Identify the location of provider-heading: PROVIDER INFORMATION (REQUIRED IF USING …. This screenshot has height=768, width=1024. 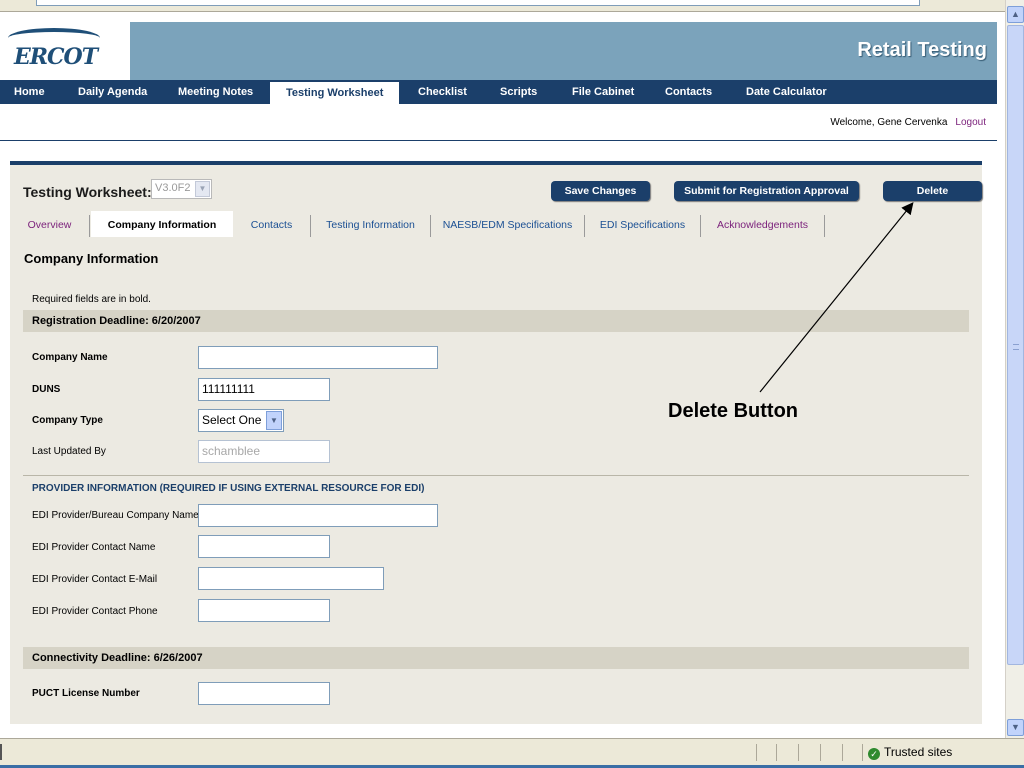
(228, 488).